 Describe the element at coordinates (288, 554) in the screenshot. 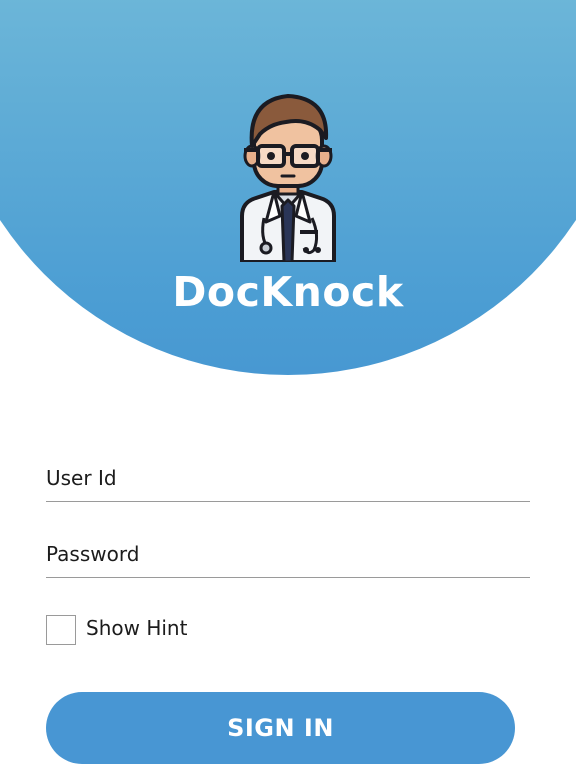

I see `password-field` at that location.